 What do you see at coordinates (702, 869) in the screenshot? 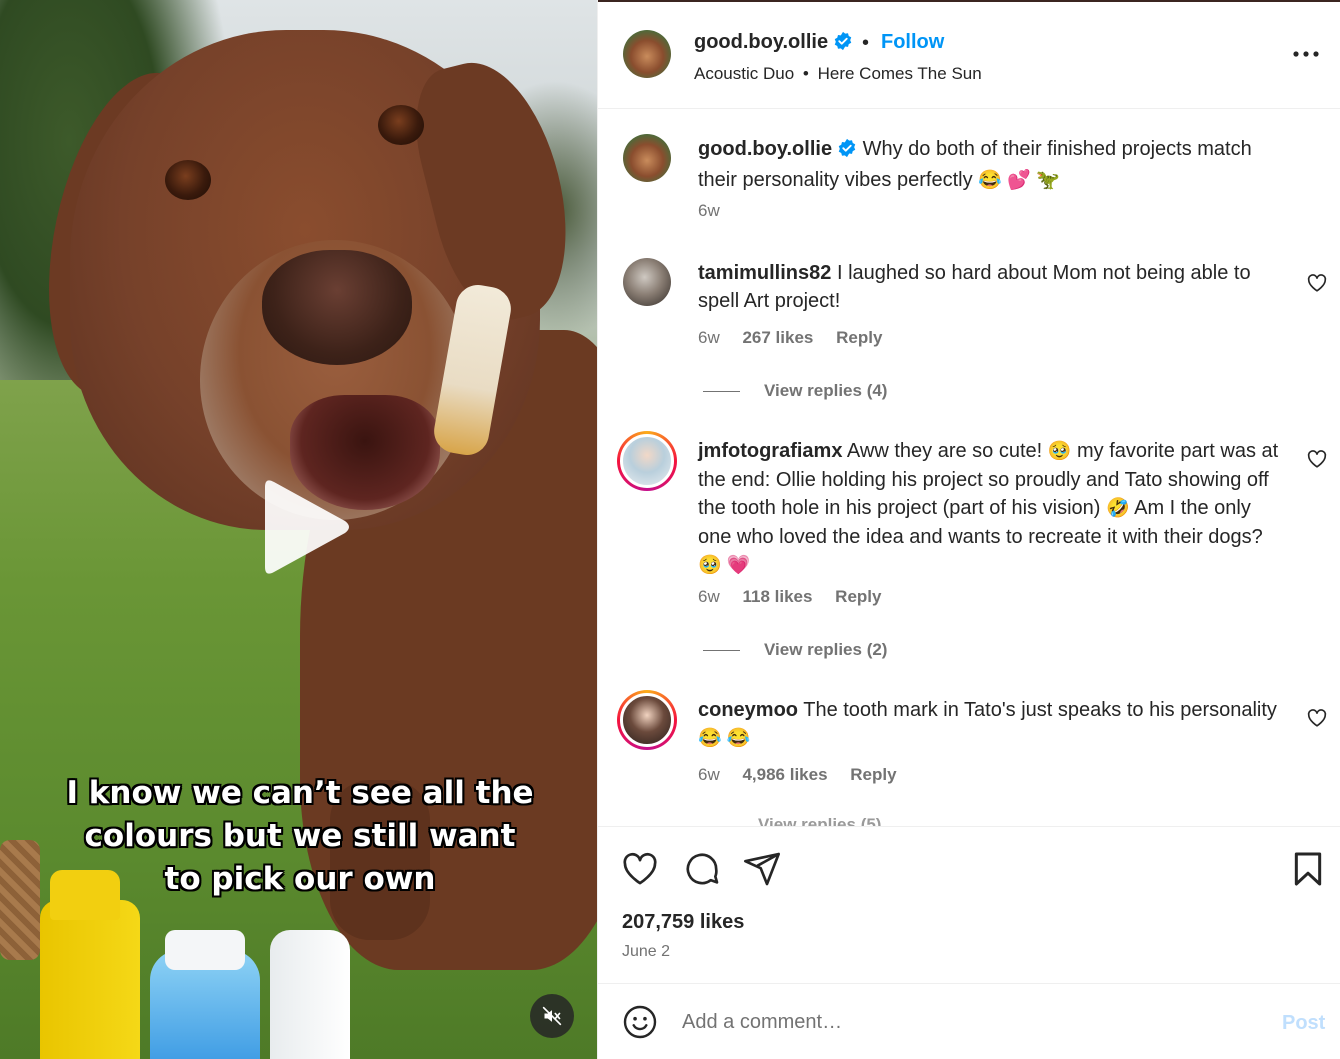
I see `comment-bubble-icon` at bounding box center [702, 869].